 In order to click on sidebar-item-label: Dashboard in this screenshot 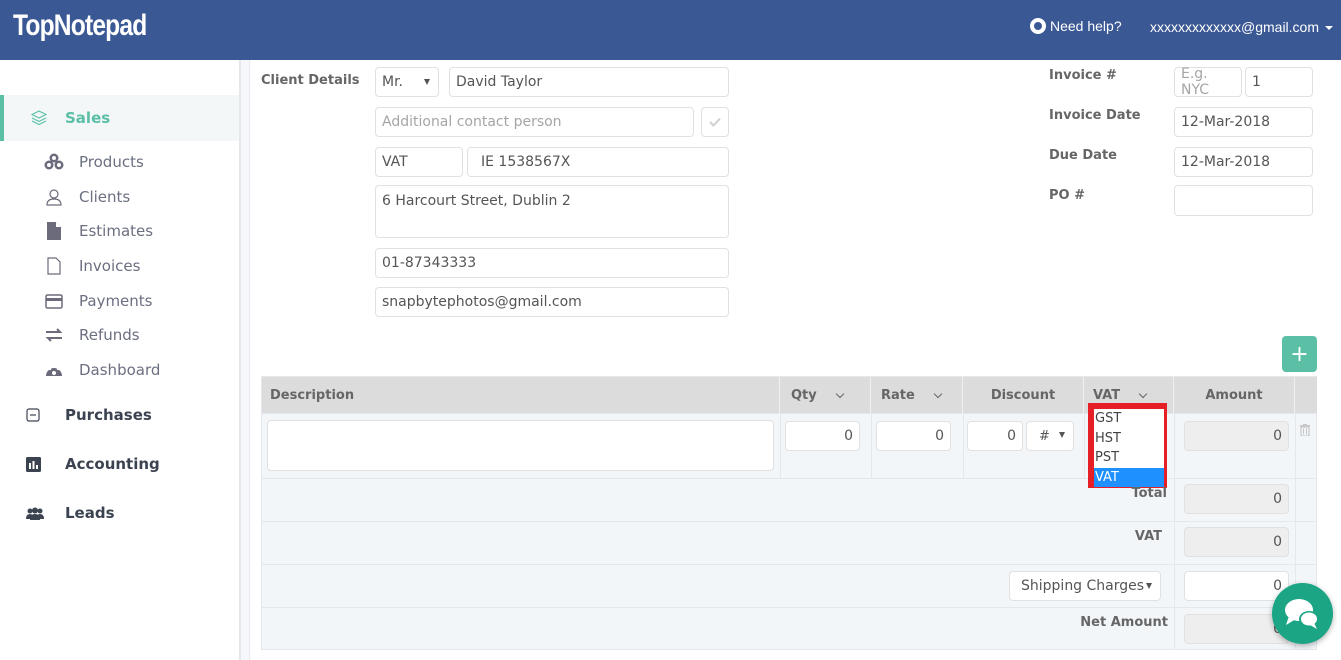, I will do `click(120, 370)`.